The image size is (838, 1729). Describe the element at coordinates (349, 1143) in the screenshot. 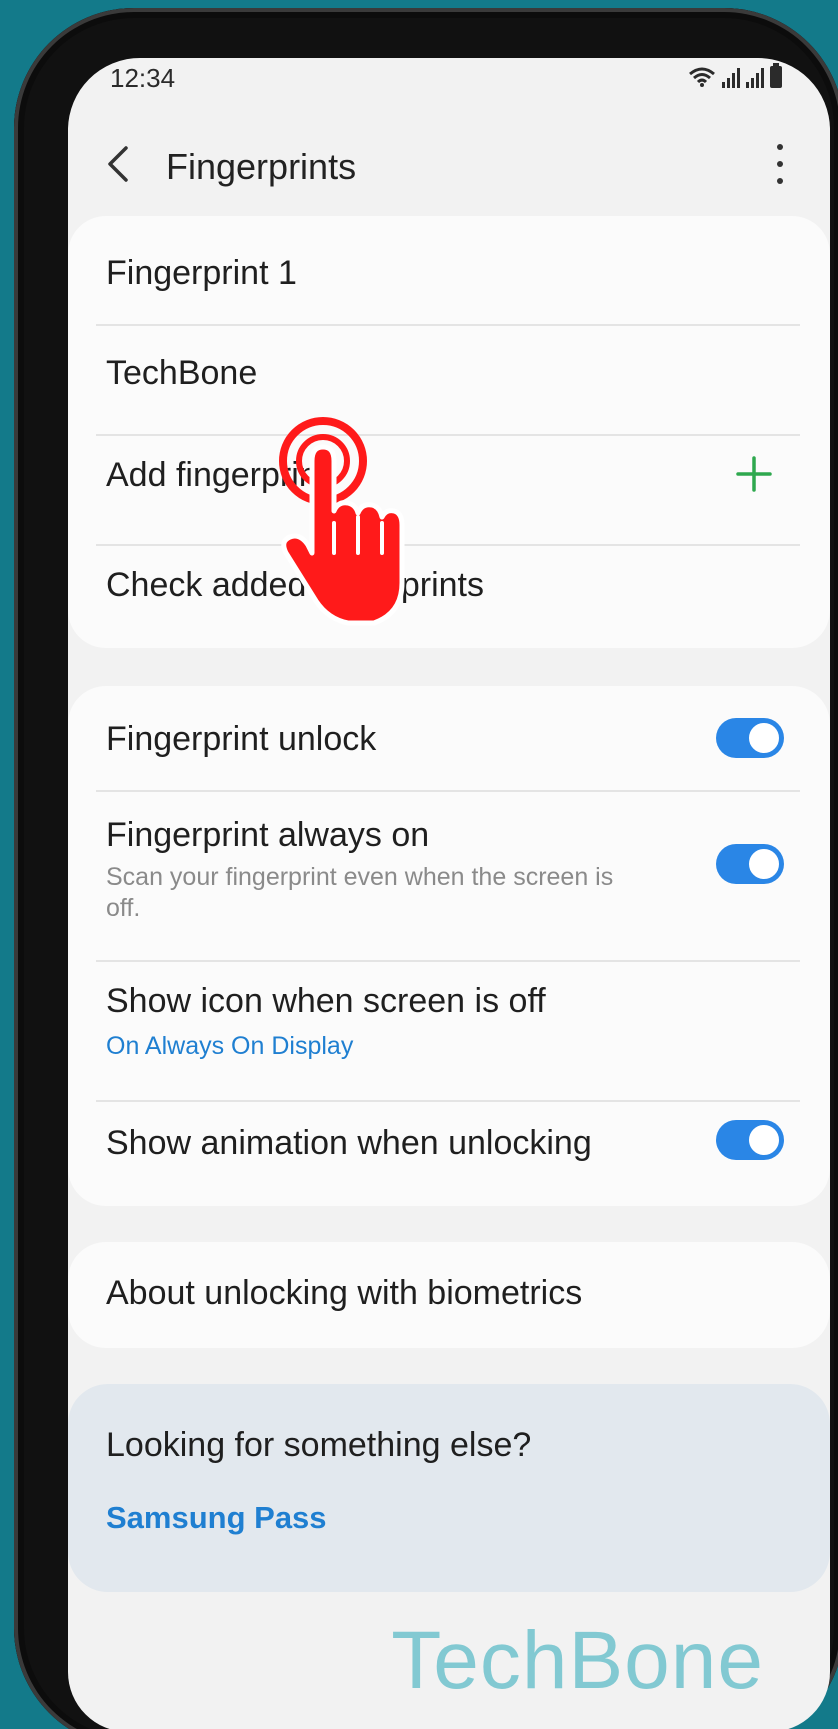

I see `show-animation-label: Show animation when unlocking` at that location.